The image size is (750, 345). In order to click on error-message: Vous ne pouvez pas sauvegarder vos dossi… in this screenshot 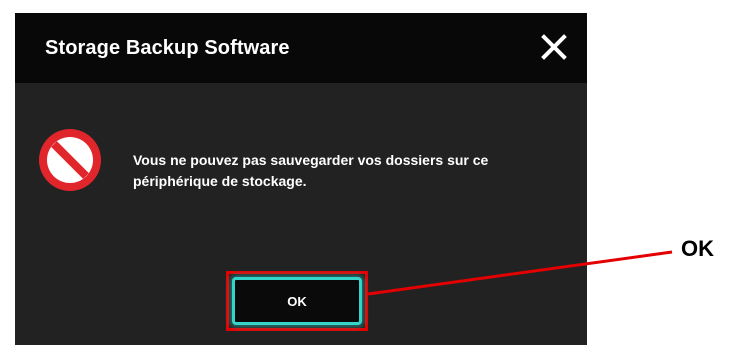, I will do `click(311, 170)`.